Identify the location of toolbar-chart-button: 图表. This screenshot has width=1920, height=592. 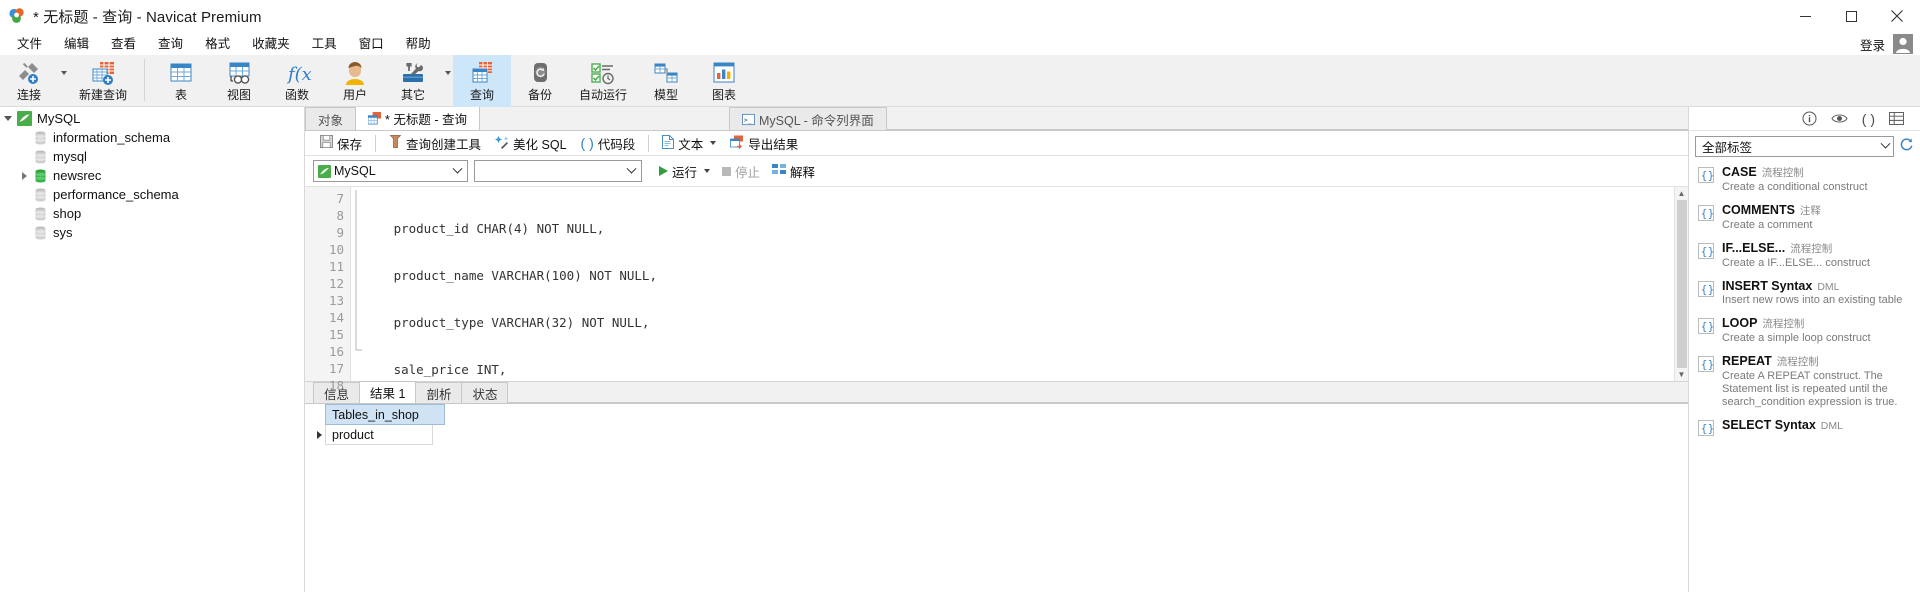
(724, 81).